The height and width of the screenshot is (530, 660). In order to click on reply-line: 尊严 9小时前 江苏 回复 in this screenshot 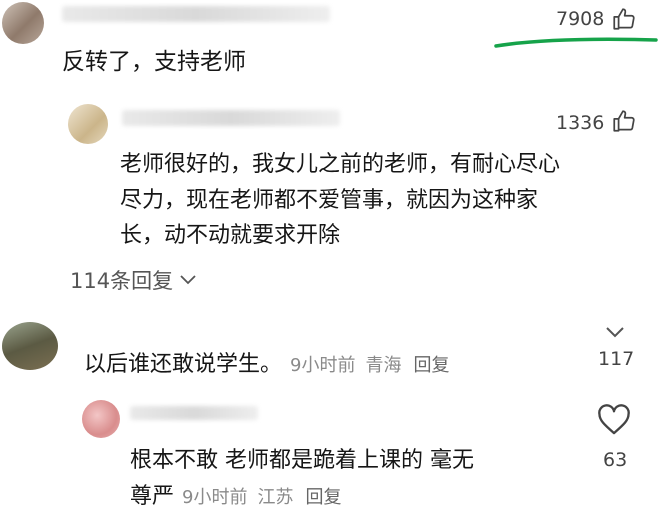, I will do `click(235, 494)`.